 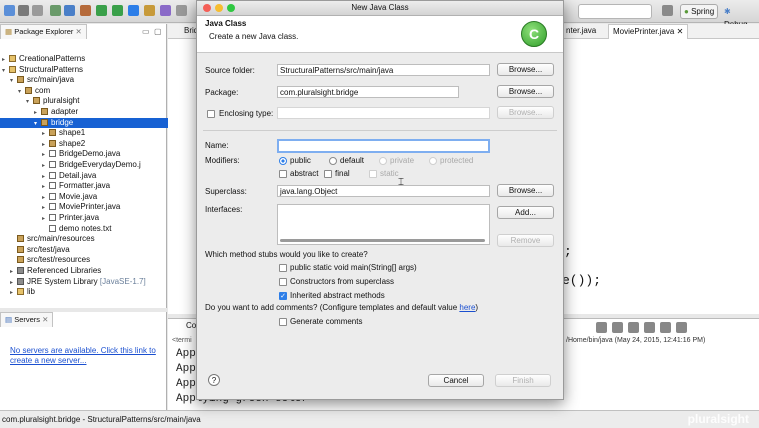 I want to click on cancel-button: Cancel, so click(x=456, y=380).